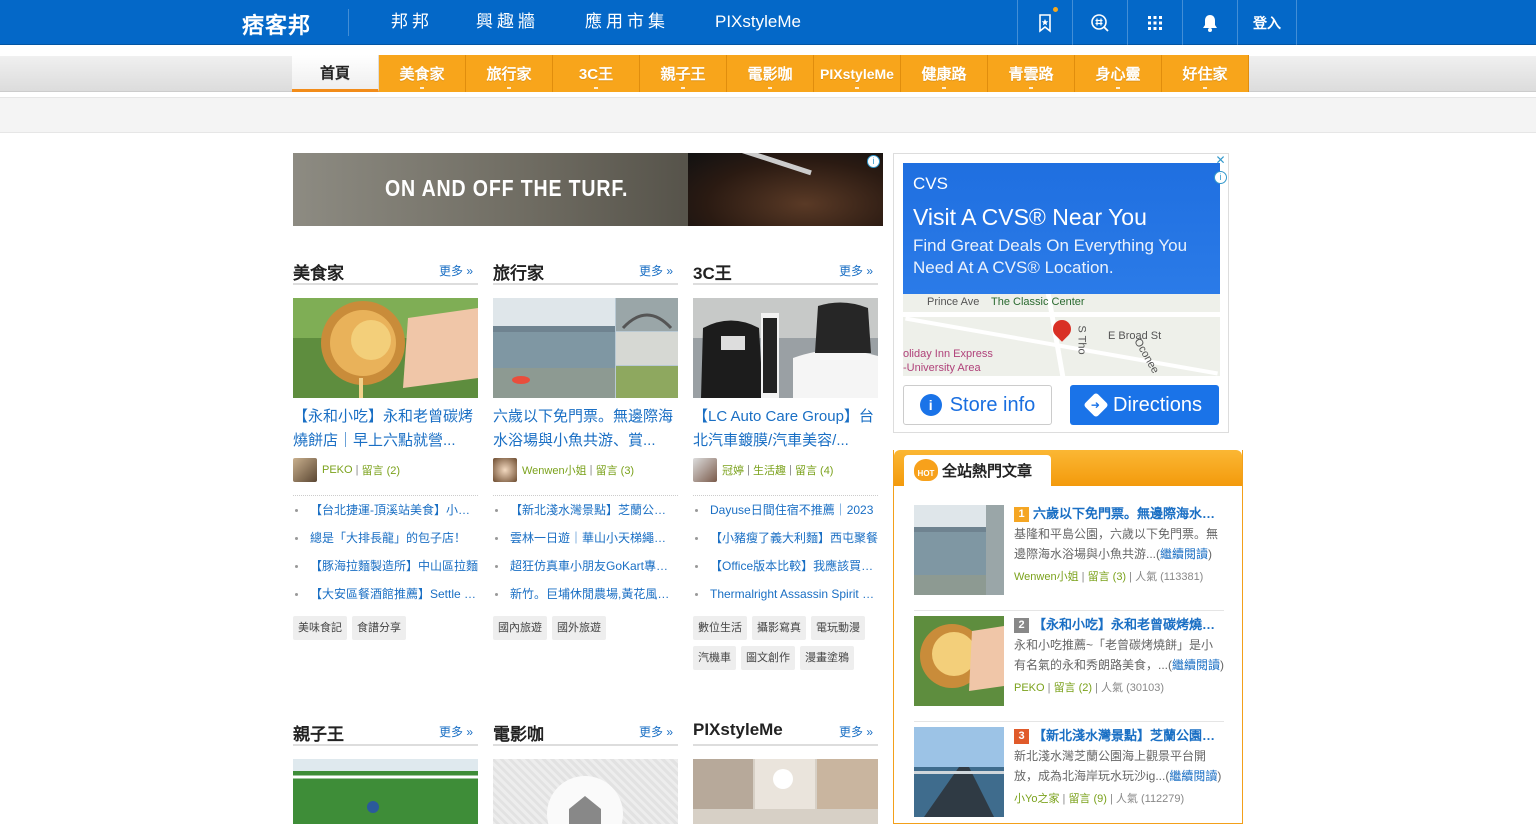 The image size is (1536, 833). Describe the element at coordinates (785, 538) in the screenshot. I see `list-item: 【小豬瘦了義大利麵】西屯聚餐` at that location.